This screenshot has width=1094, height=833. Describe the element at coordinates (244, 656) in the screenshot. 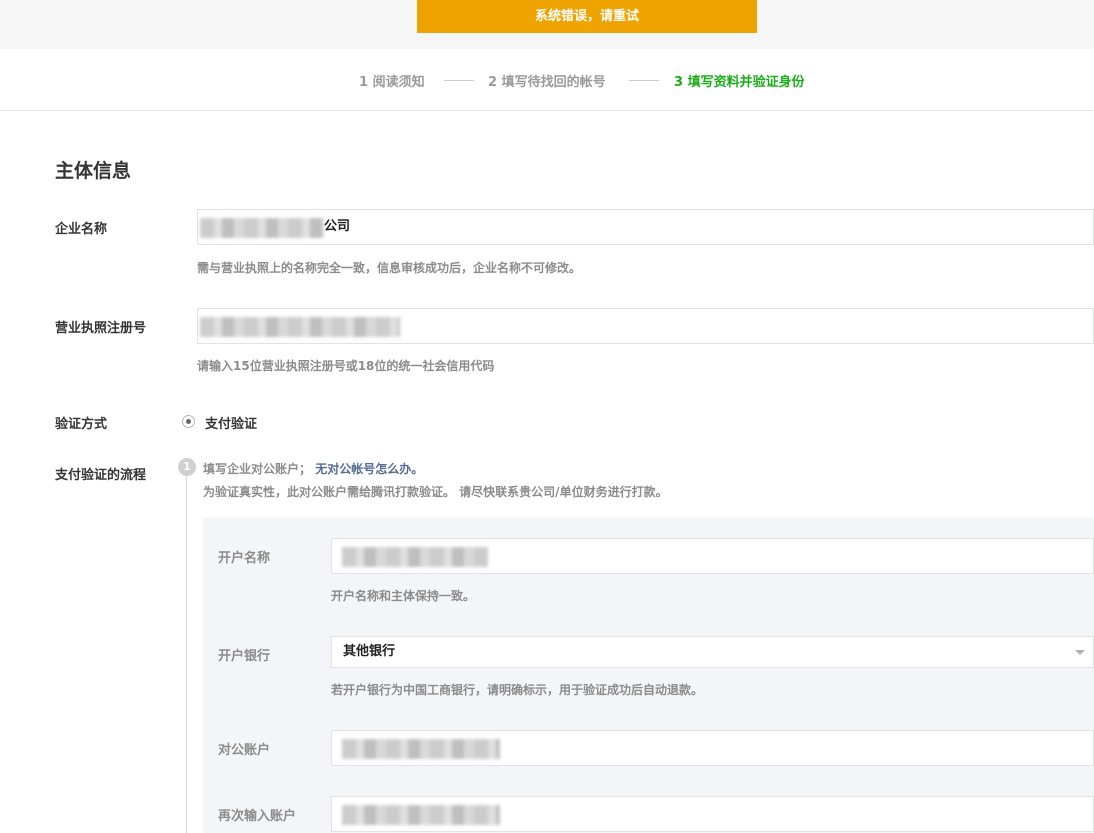

I see `bank-label: 开户银行` at that location.